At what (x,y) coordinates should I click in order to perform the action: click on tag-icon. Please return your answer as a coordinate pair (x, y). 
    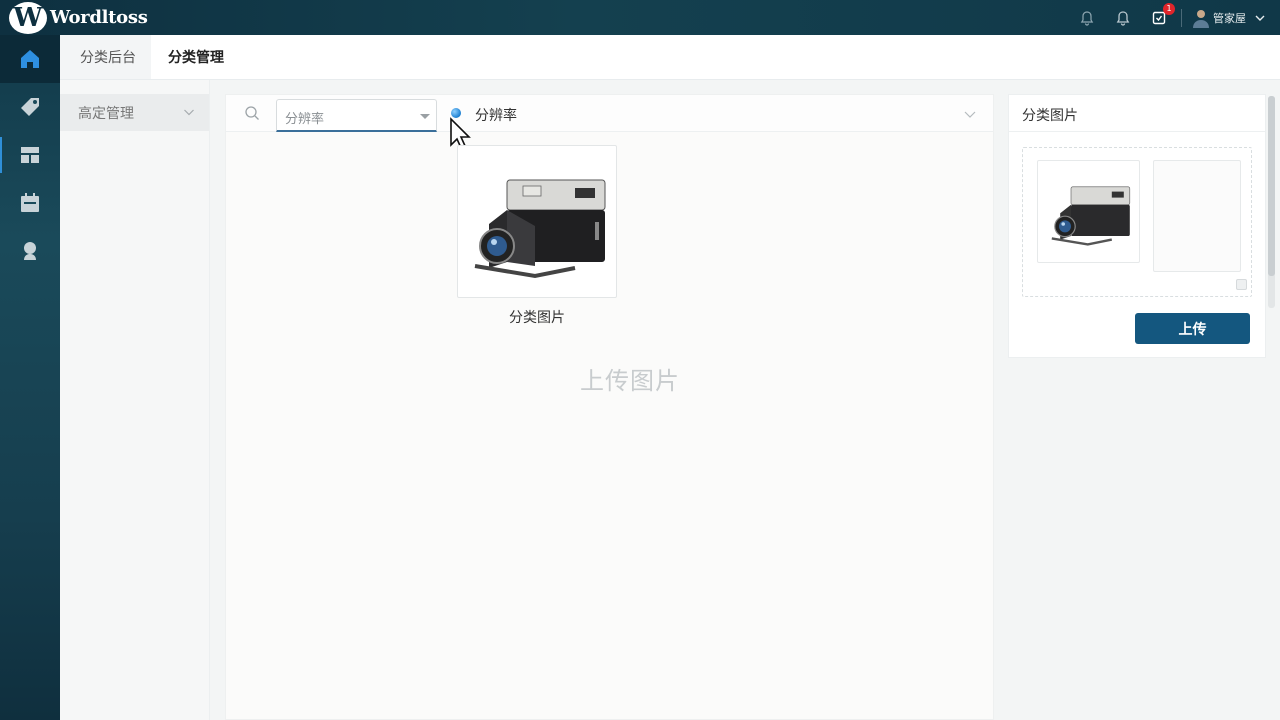
    Looking at the image, I should click on (30, 107).